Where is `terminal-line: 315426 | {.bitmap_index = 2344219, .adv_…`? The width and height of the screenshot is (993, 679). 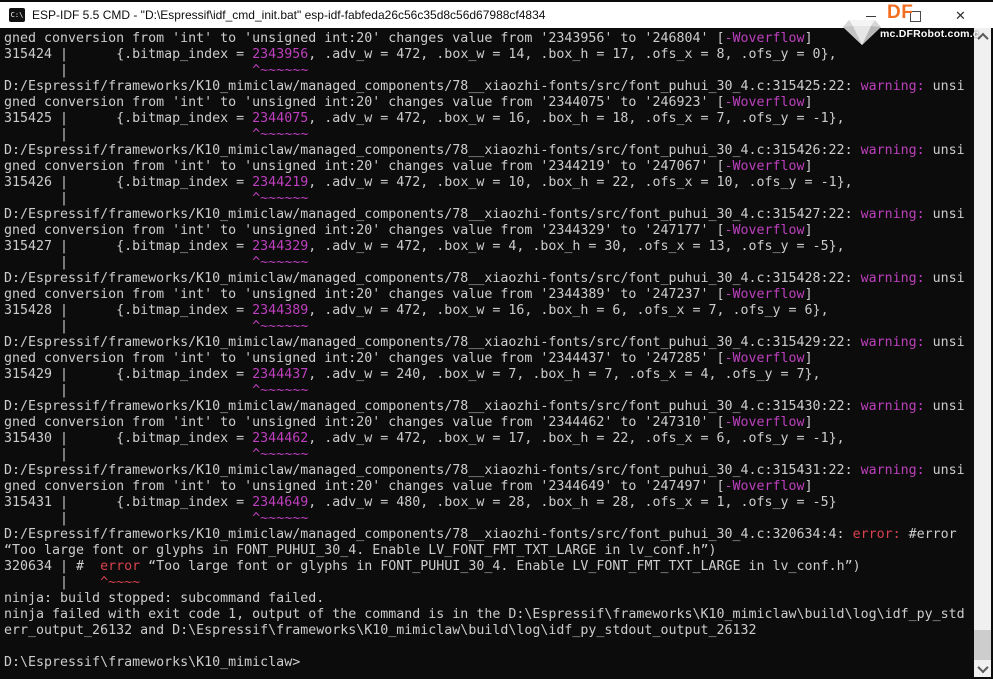
terminal-line: 315426 | {.bitmap_index = 2344219, .adv_… is located at coordinates (428, 182).